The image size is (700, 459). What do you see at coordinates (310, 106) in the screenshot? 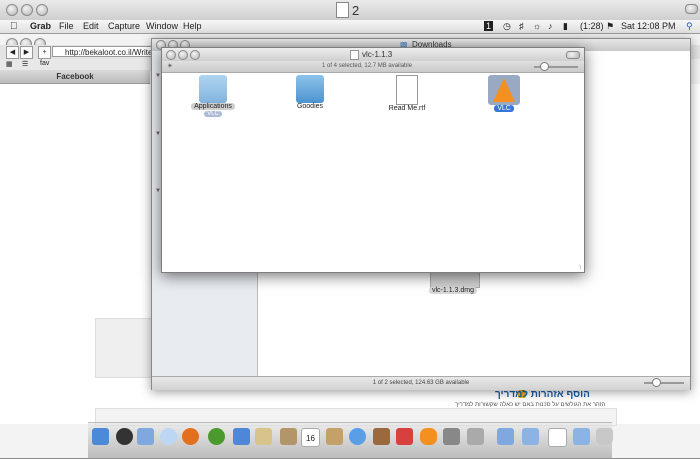
I see `item-label: Goodies` at bounding box center [310, 106].